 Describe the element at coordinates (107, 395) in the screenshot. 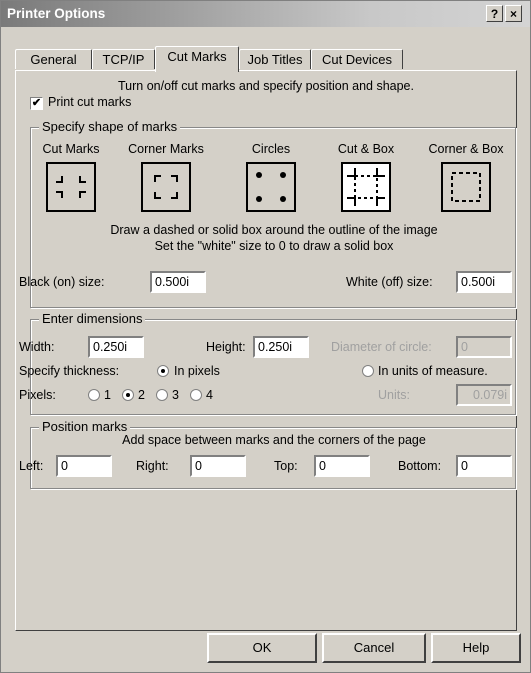

I see `pixel-option-1-label: 1` at that location.